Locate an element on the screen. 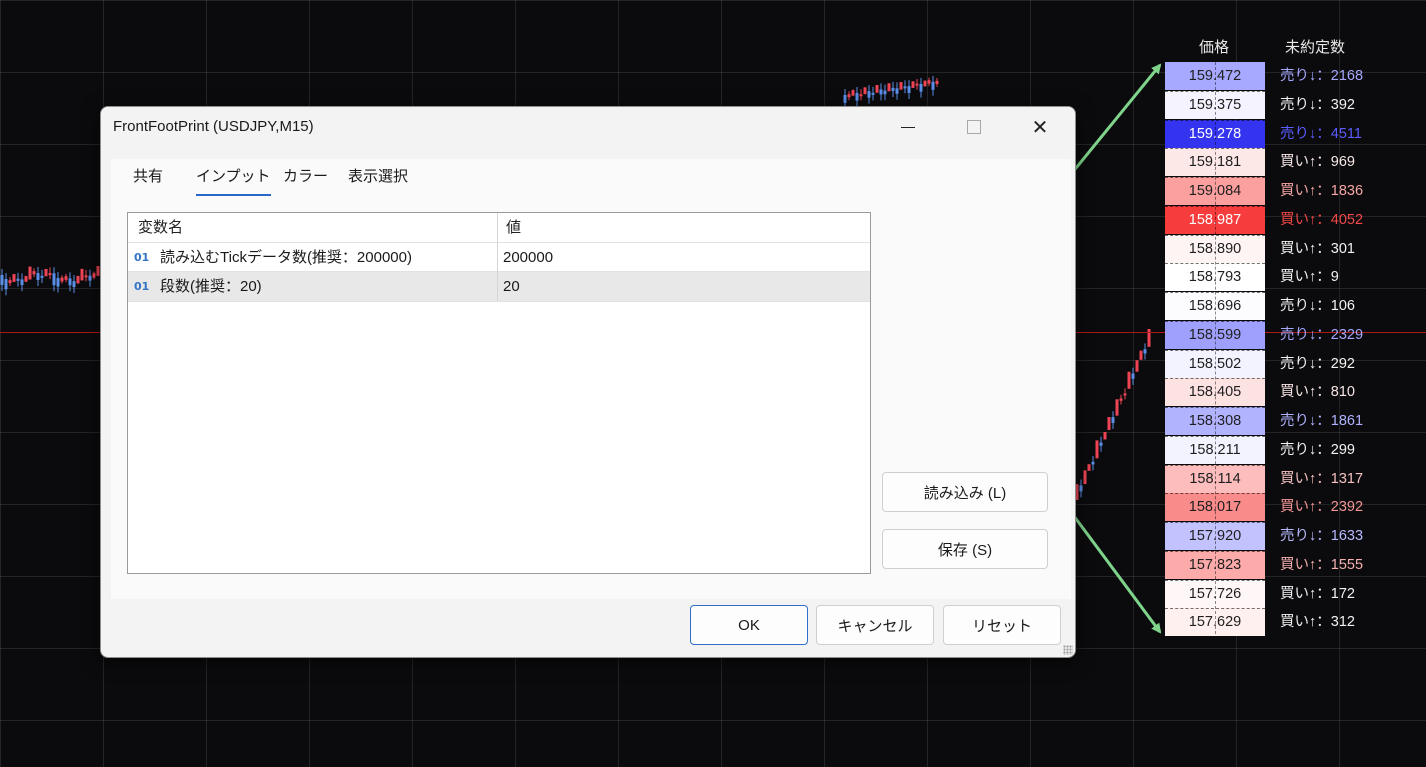  tab-colors: カラー is located at coordinates (305, 175).